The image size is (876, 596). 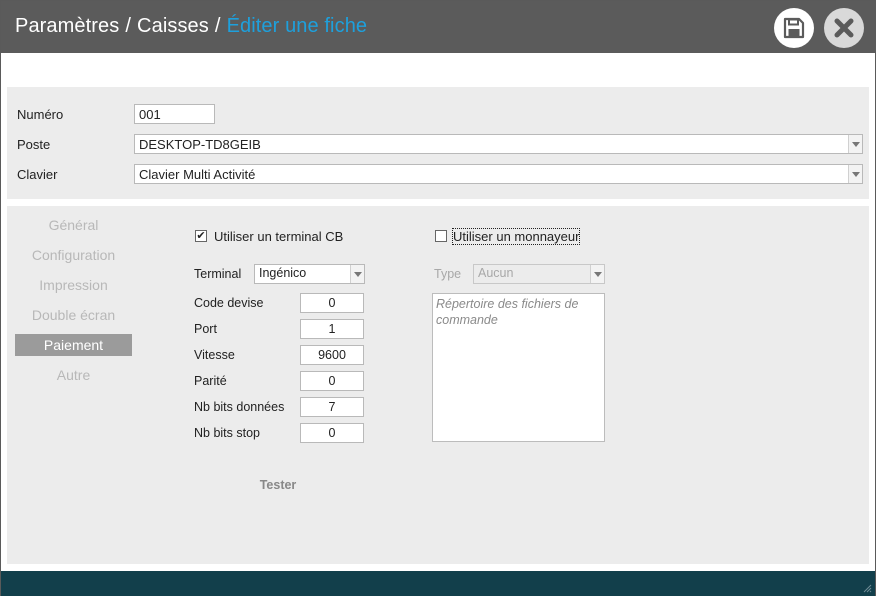 What do you see at coordinates (229, 303) in the screenshot?
I see `code-devise-label: Code devise` at bounding box center [229, 303].